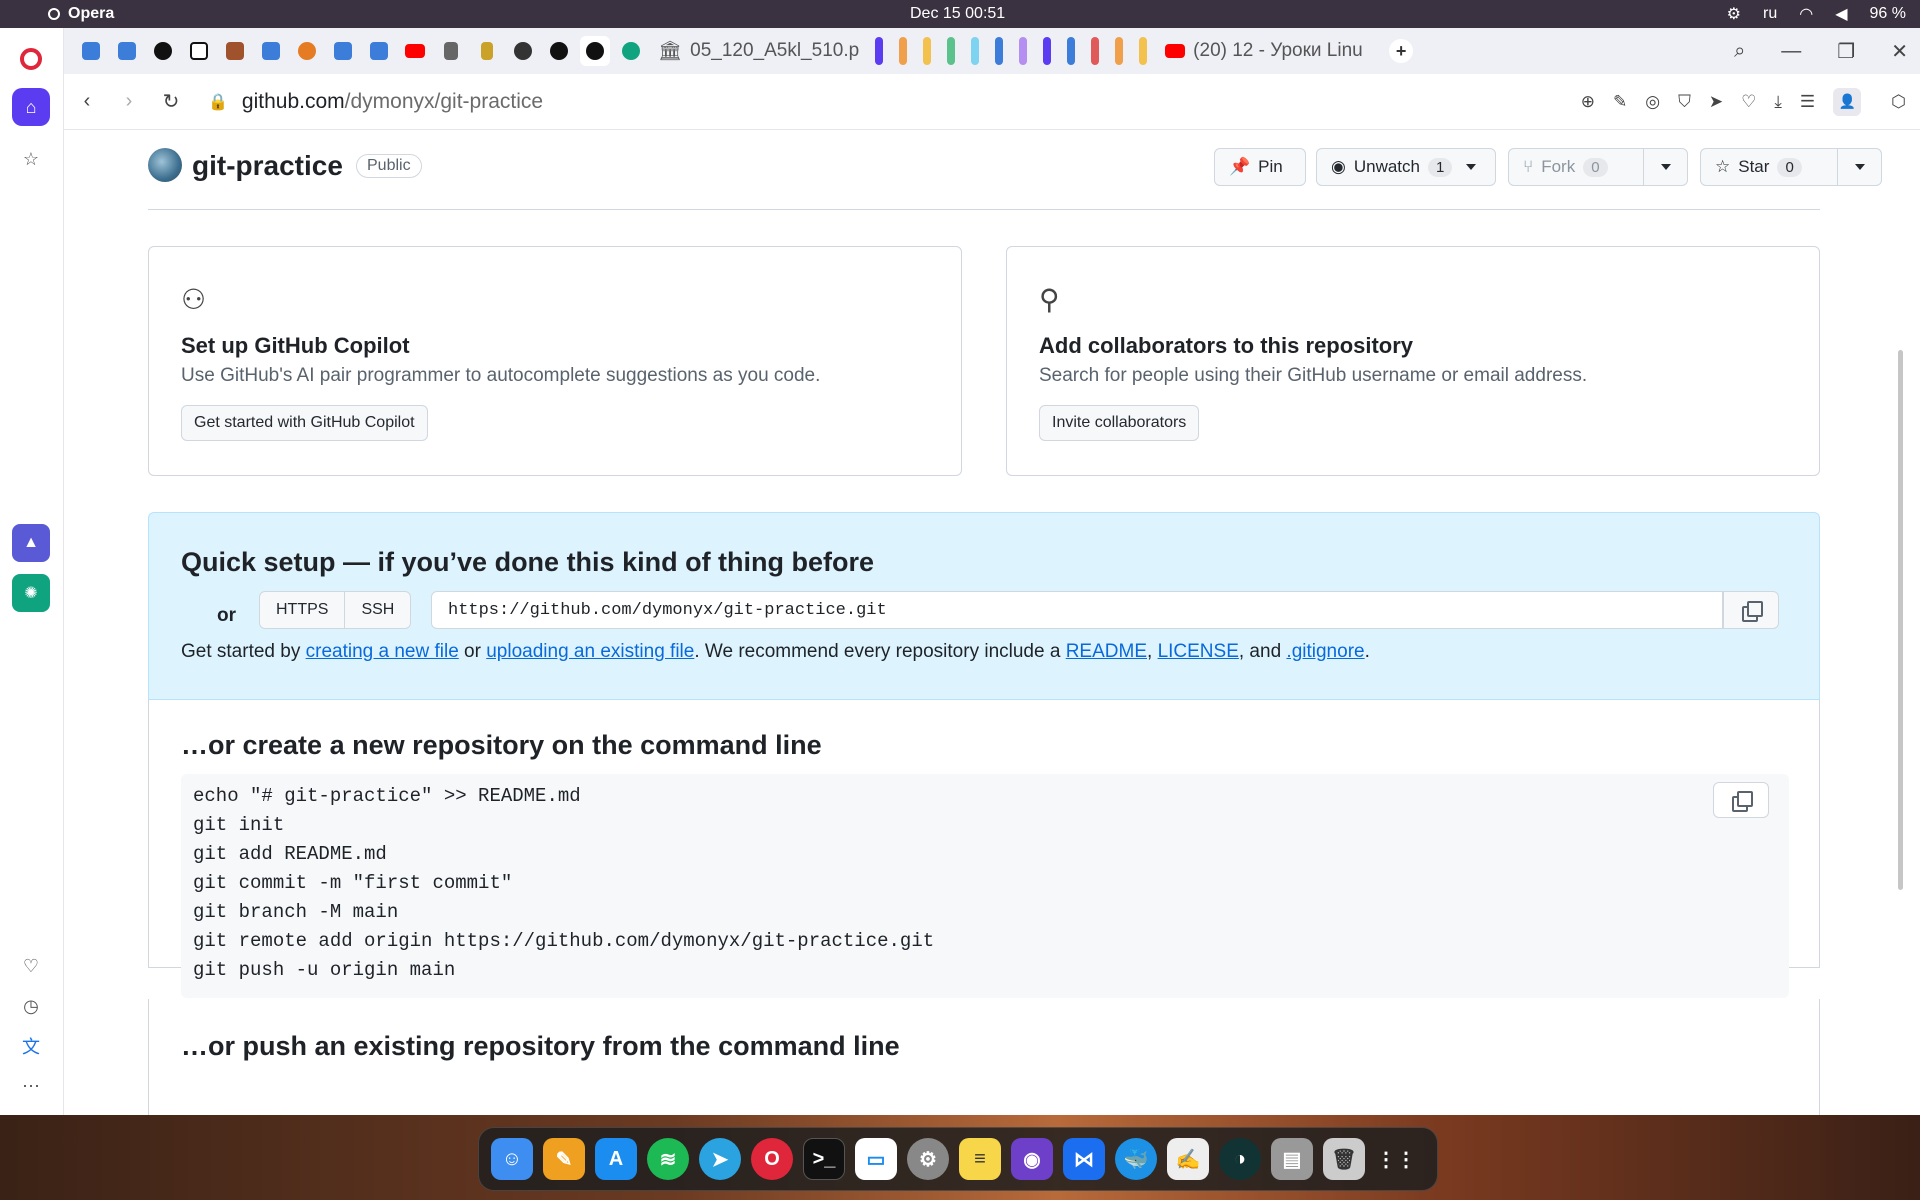 The height and width of the screenshot is (1200, 1920). What do you see at coordinates (1751, 610) in the screenshot?
I see `copy-url-button` at bounding box center [1751, 610].